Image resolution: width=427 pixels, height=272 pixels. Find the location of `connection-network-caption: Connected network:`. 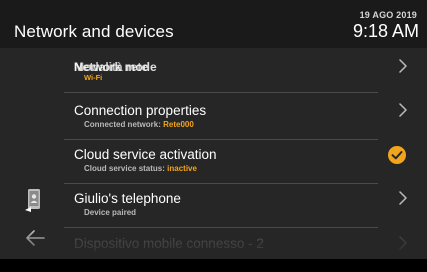

connection-network-caption: Connected network: is located at coordinates (124, 124).